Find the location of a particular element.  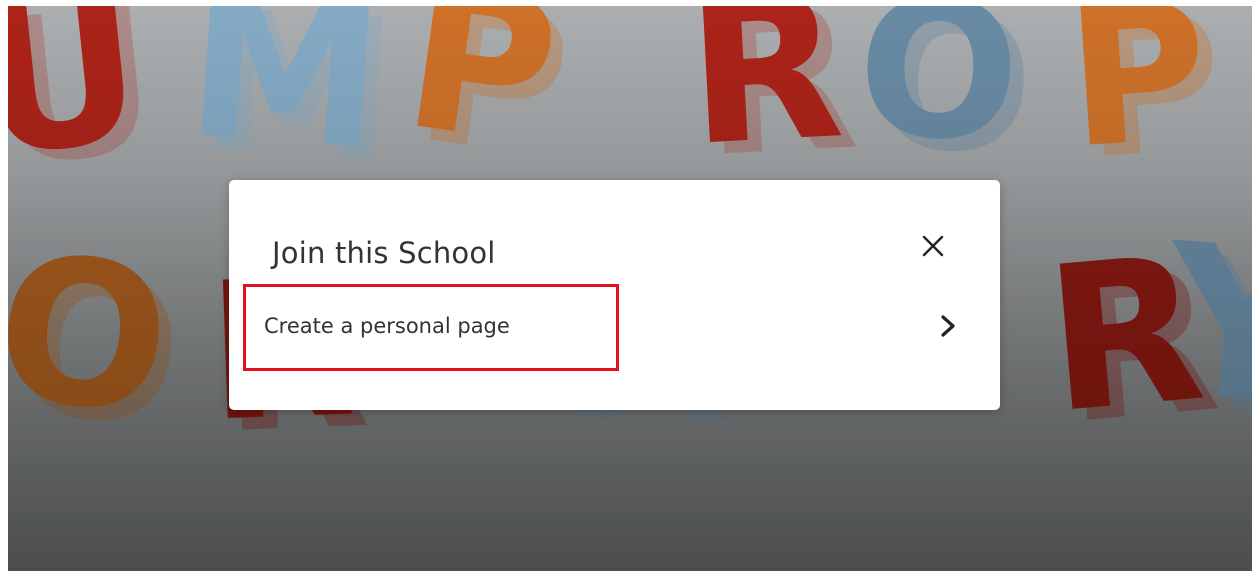

close-icon is located at coordinates (933, 246).